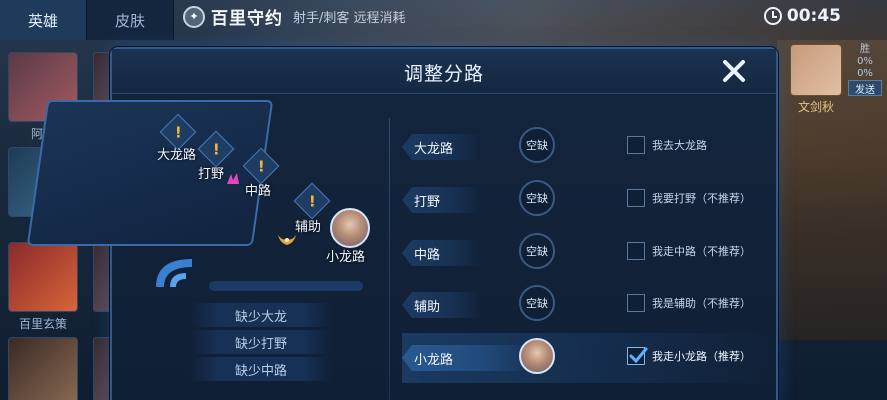 This screenshot has height=400, width=887. I want to click on tab-skins: 皮肤, so click(130, 20).